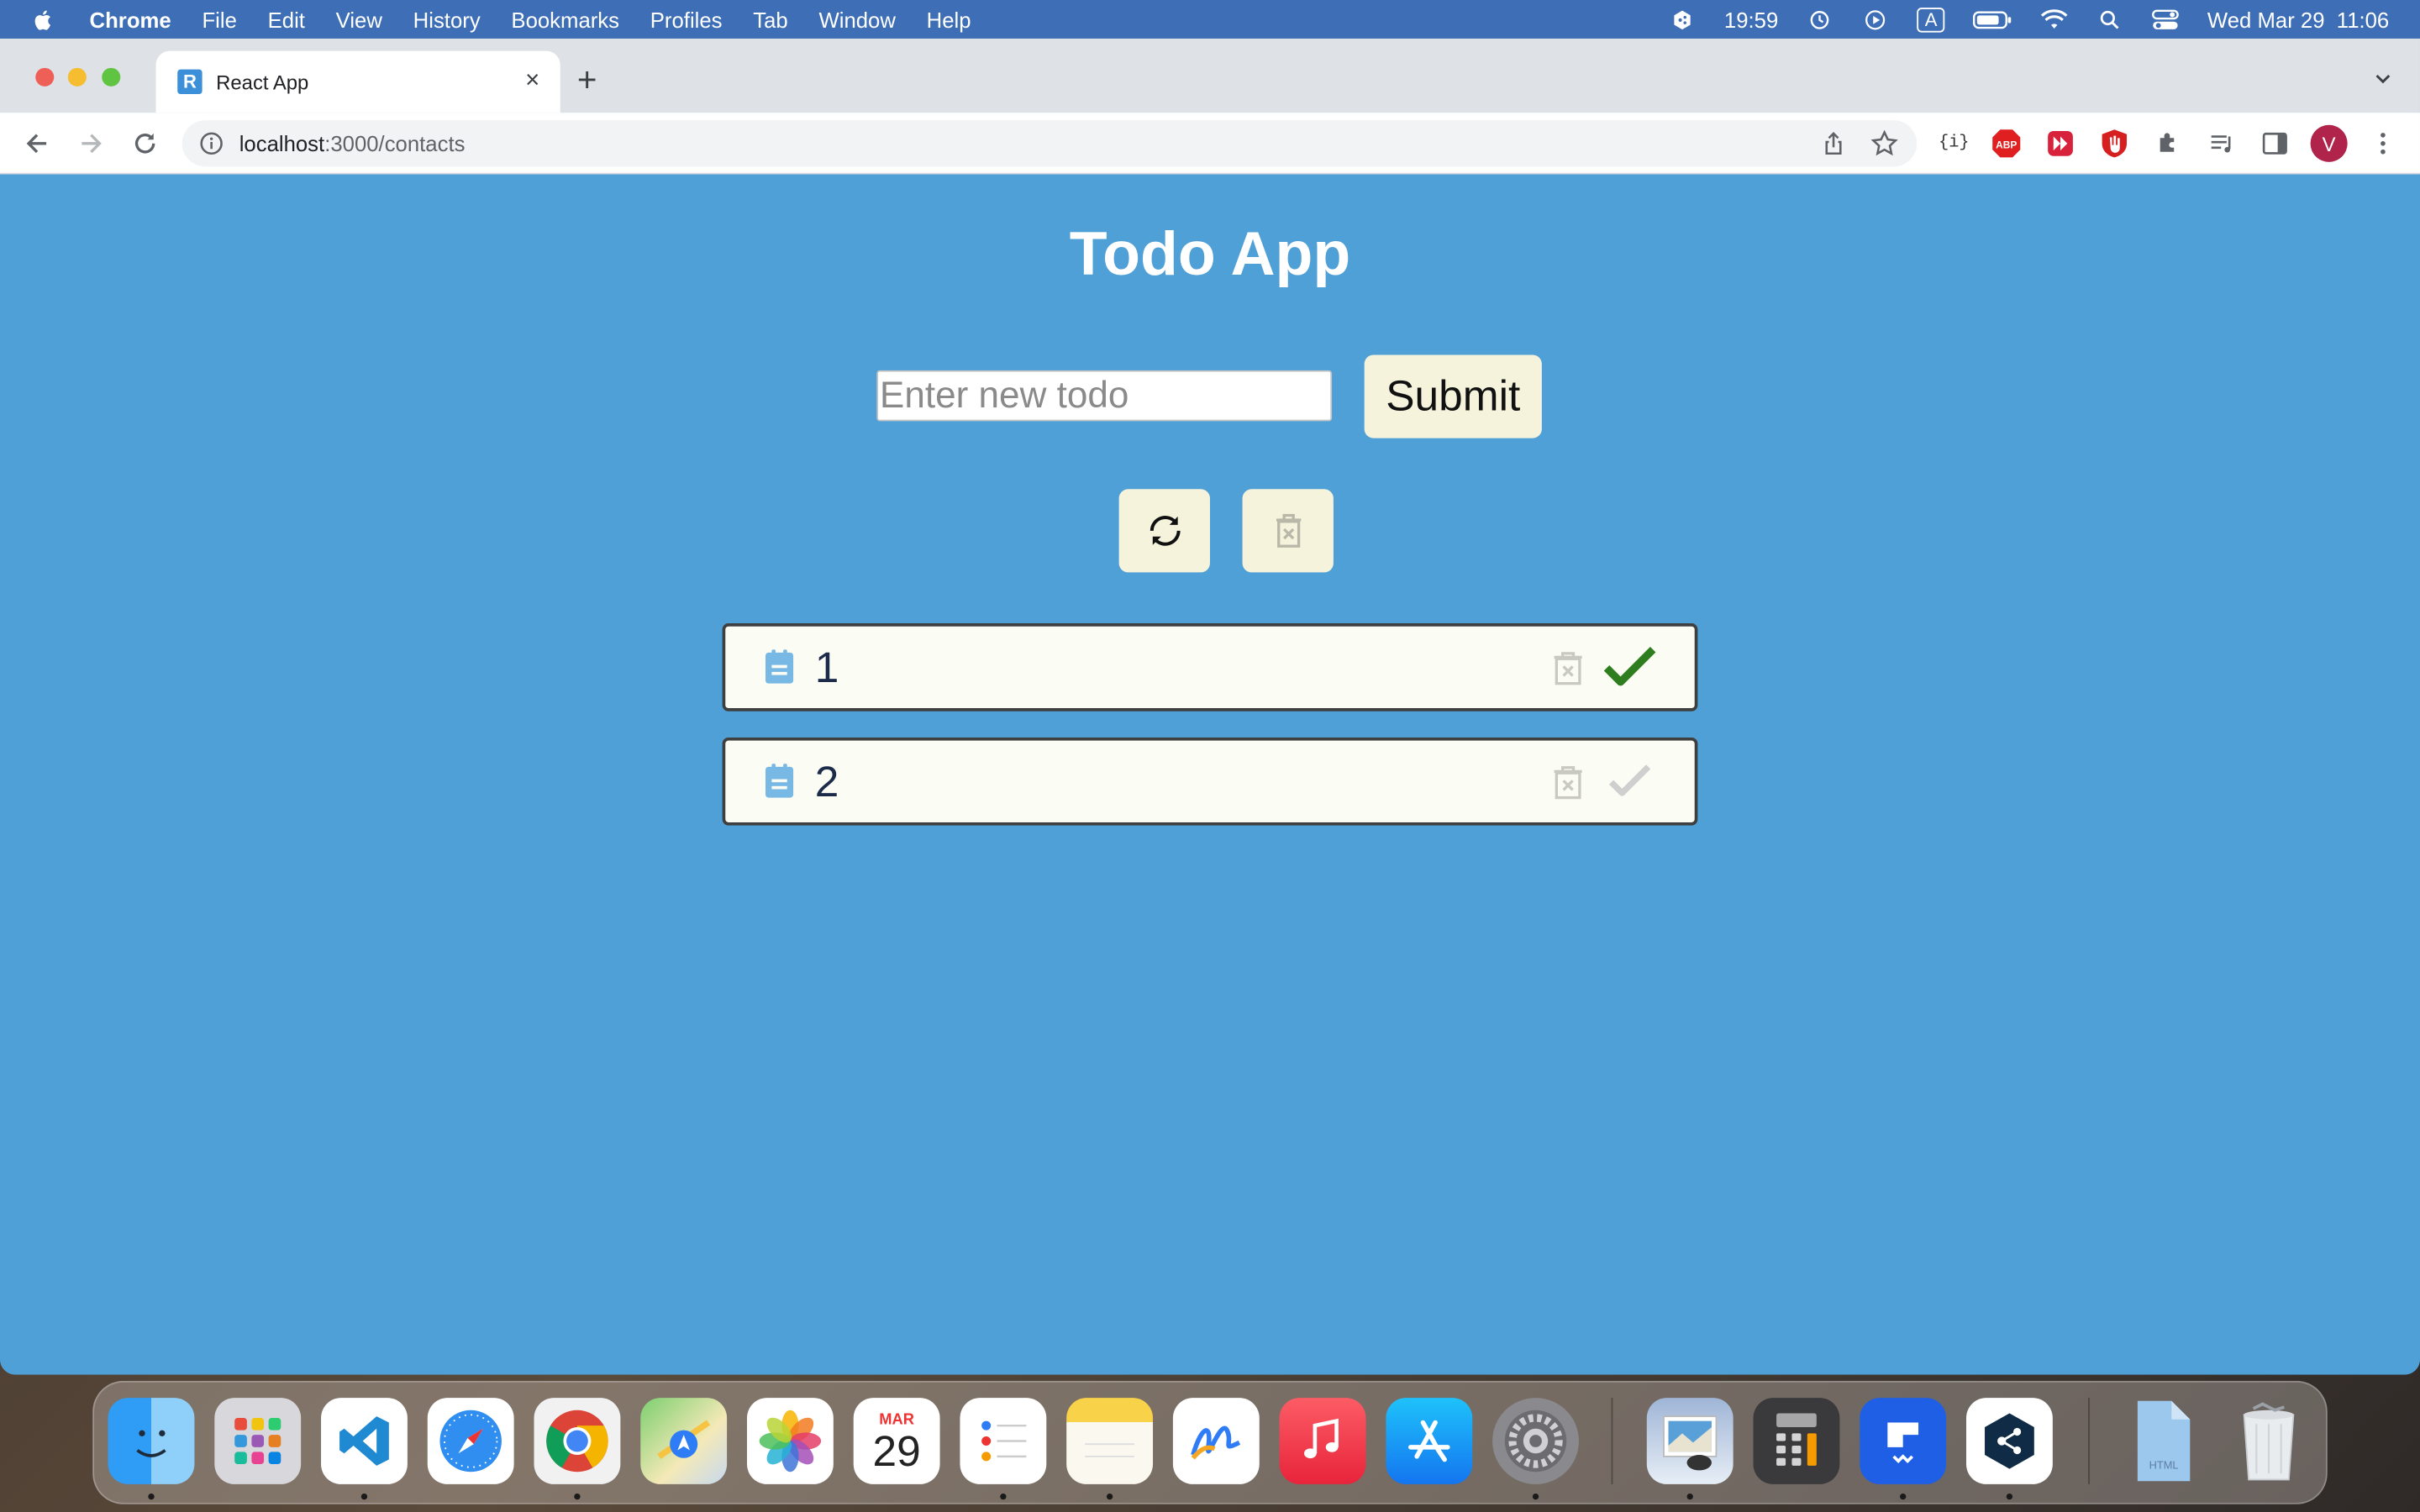 This screenshot has width=2420, height=1512. What do you see at coordinates (1833, 143) in the screenshot?
I see `share-icon` at bounding box center [1833, 143].